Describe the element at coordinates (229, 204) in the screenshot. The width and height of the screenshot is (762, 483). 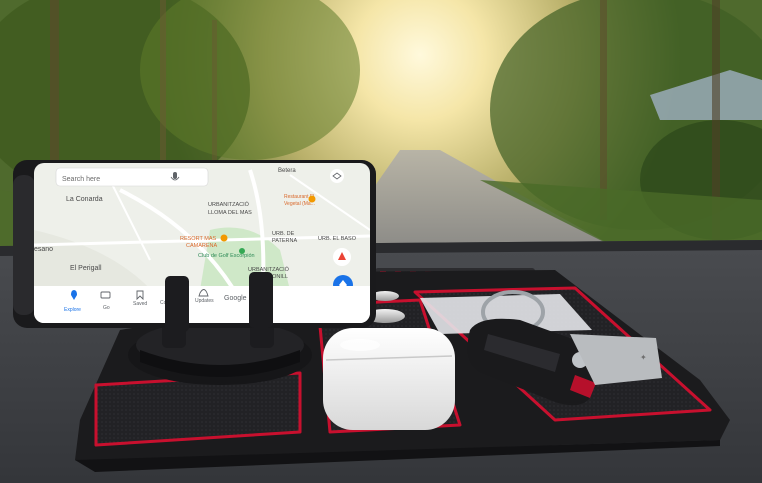
I see `place-urbanitzacio-1: URBANITZACIÓ` at that location.